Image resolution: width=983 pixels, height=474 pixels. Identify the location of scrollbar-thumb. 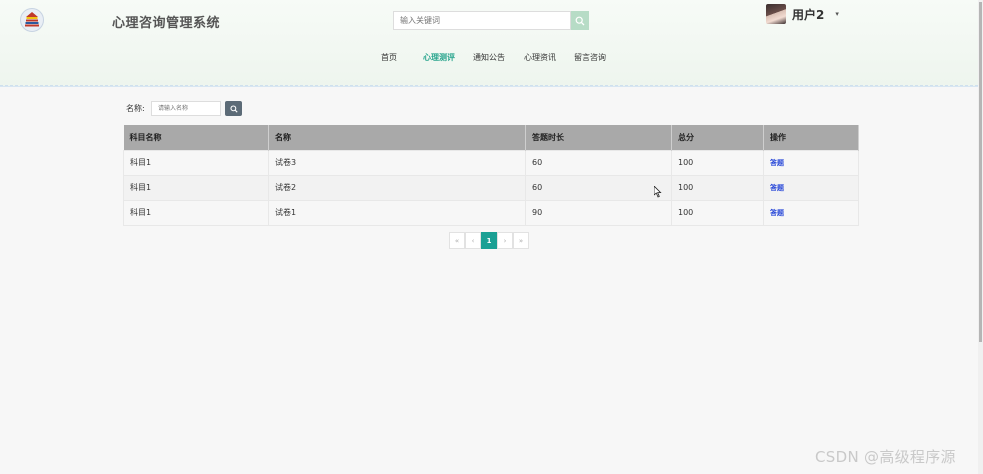
(980, 172).